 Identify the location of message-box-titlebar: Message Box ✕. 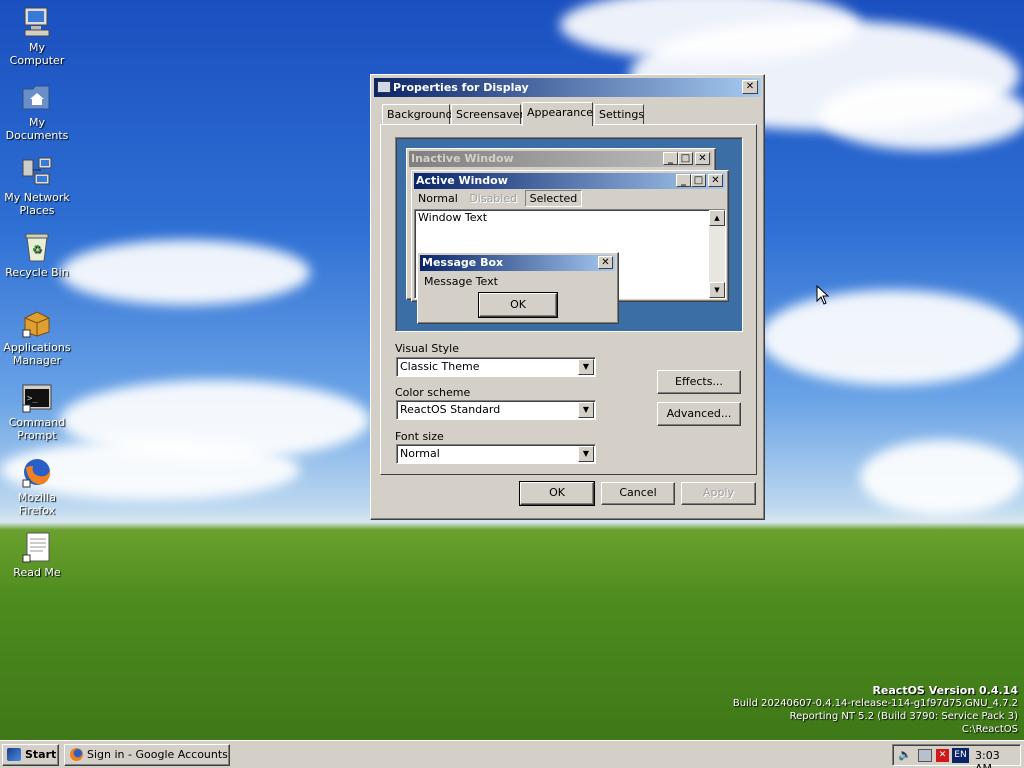
(517, 263).